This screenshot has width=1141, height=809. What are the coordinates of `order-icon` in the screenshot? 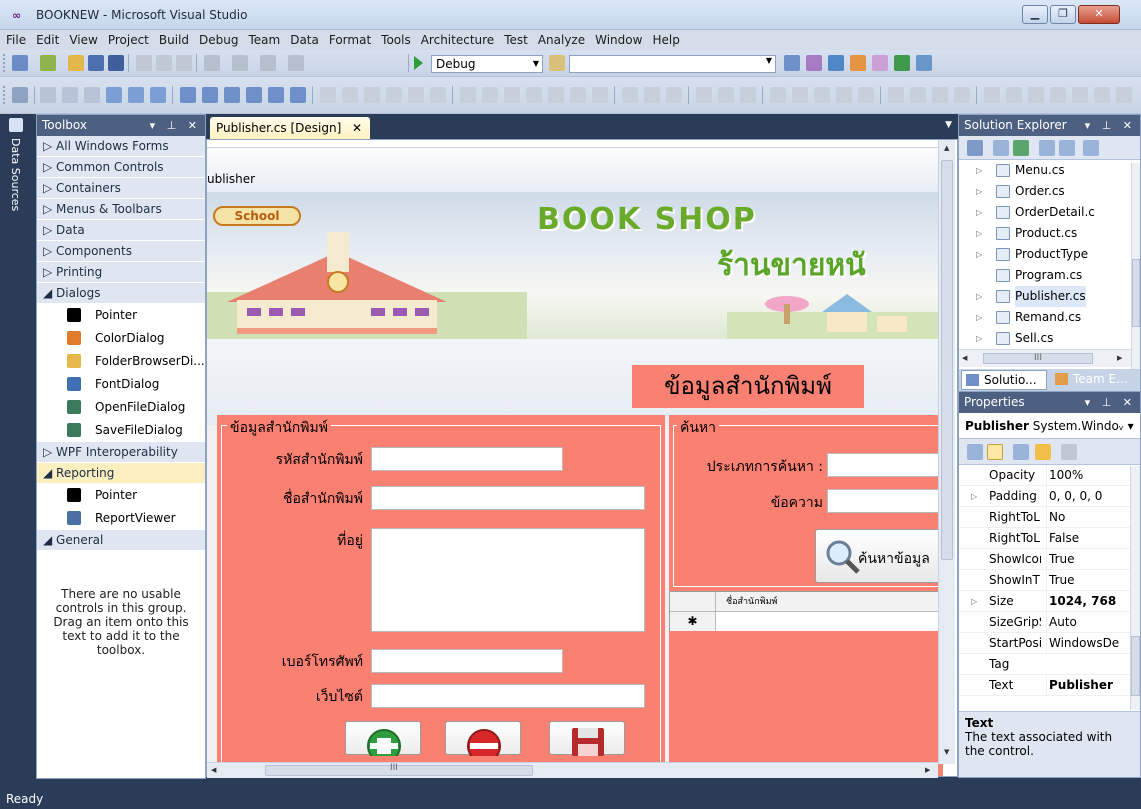 It's located at (674, 95).